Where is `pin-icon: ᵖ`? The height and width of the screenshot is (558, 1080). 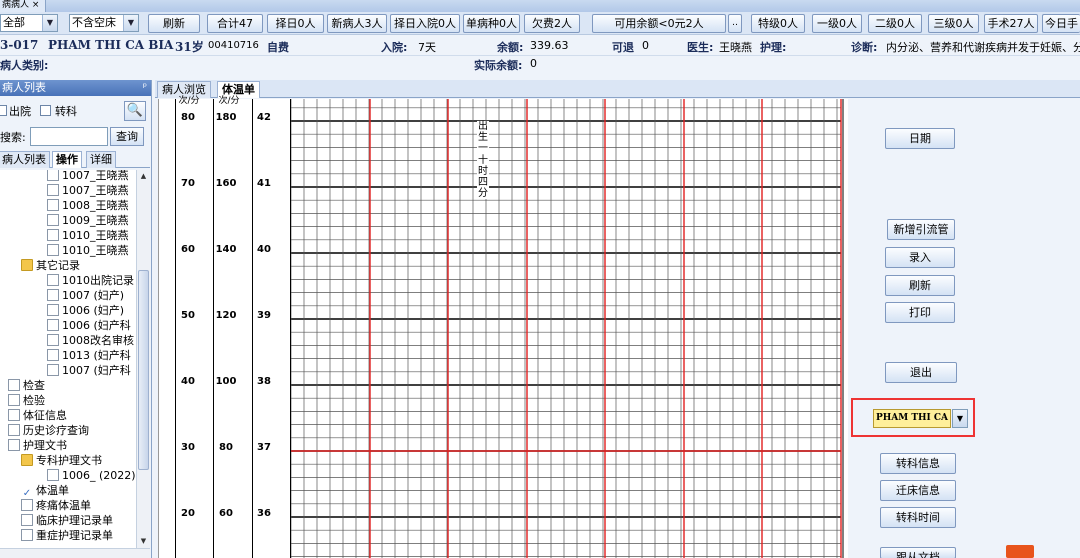
pin-icon: ᵖ is located at coordinates (145, 88).